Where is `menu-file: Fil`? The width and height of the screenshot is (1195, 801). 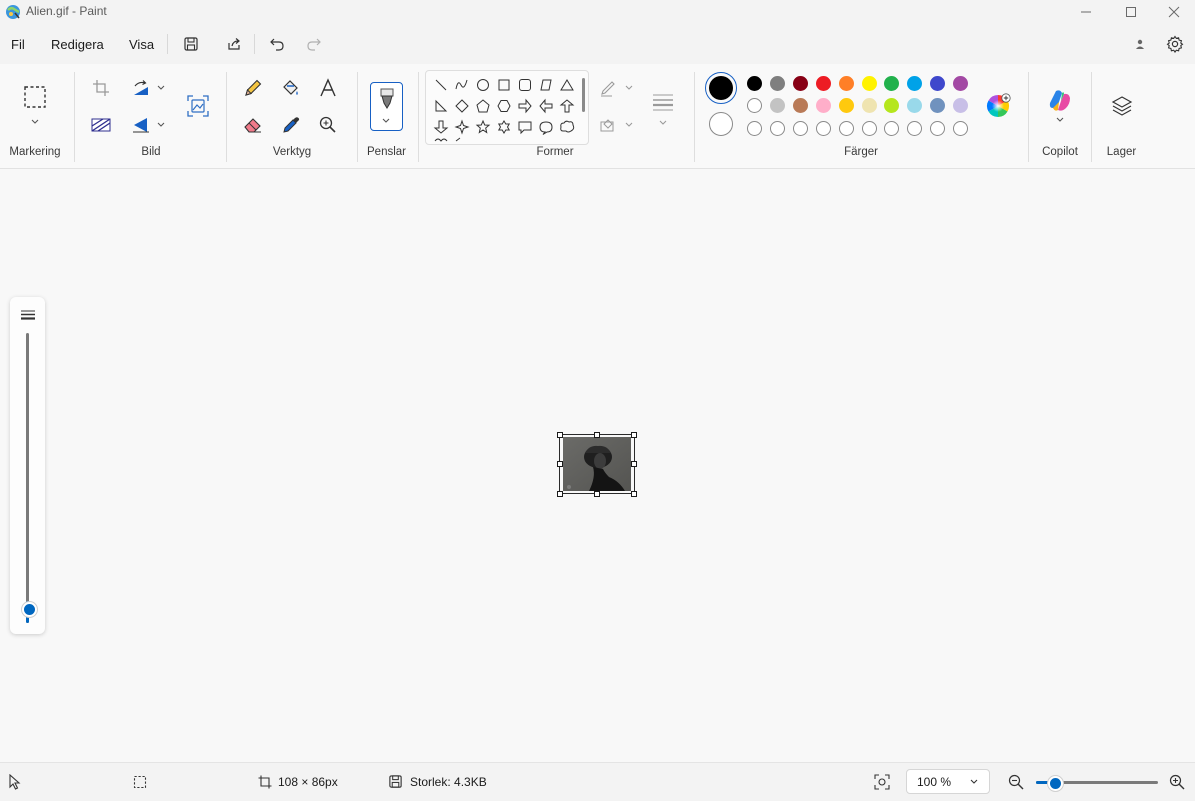 menu-file: Fil is located at coordinates (18, 44).